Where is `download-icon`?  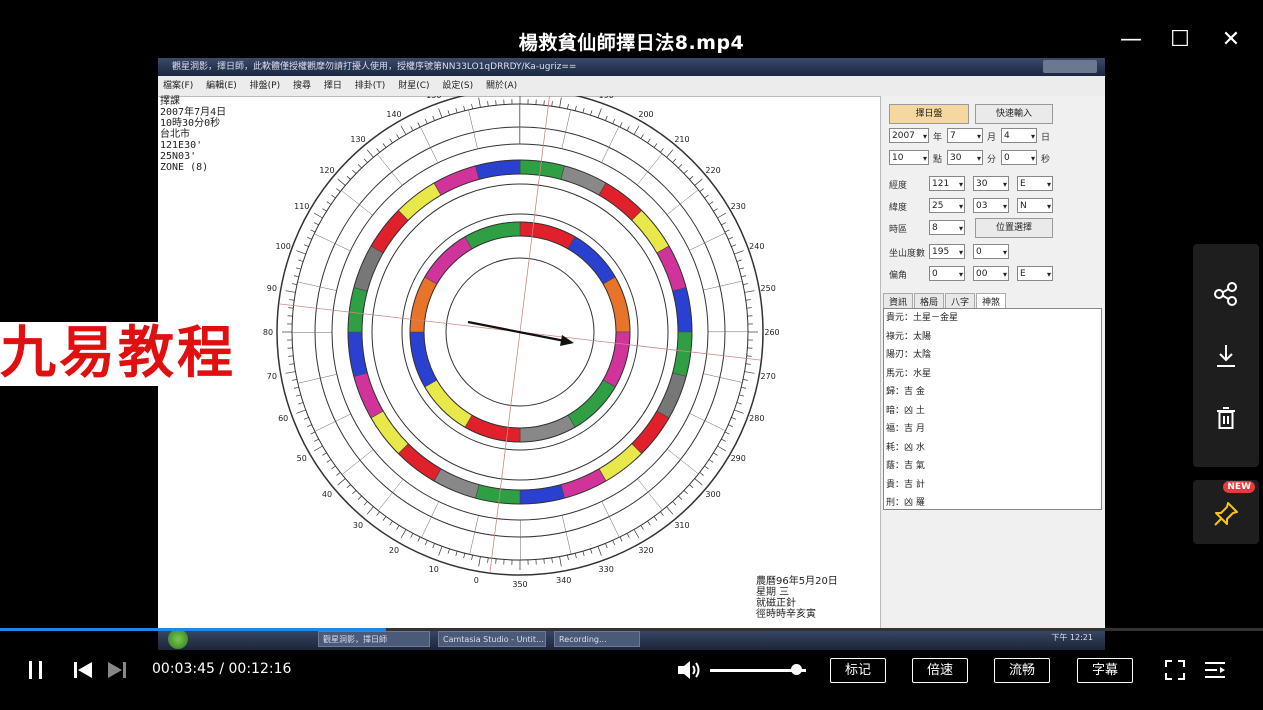
download-icon is located at coordinates (1226, 356).